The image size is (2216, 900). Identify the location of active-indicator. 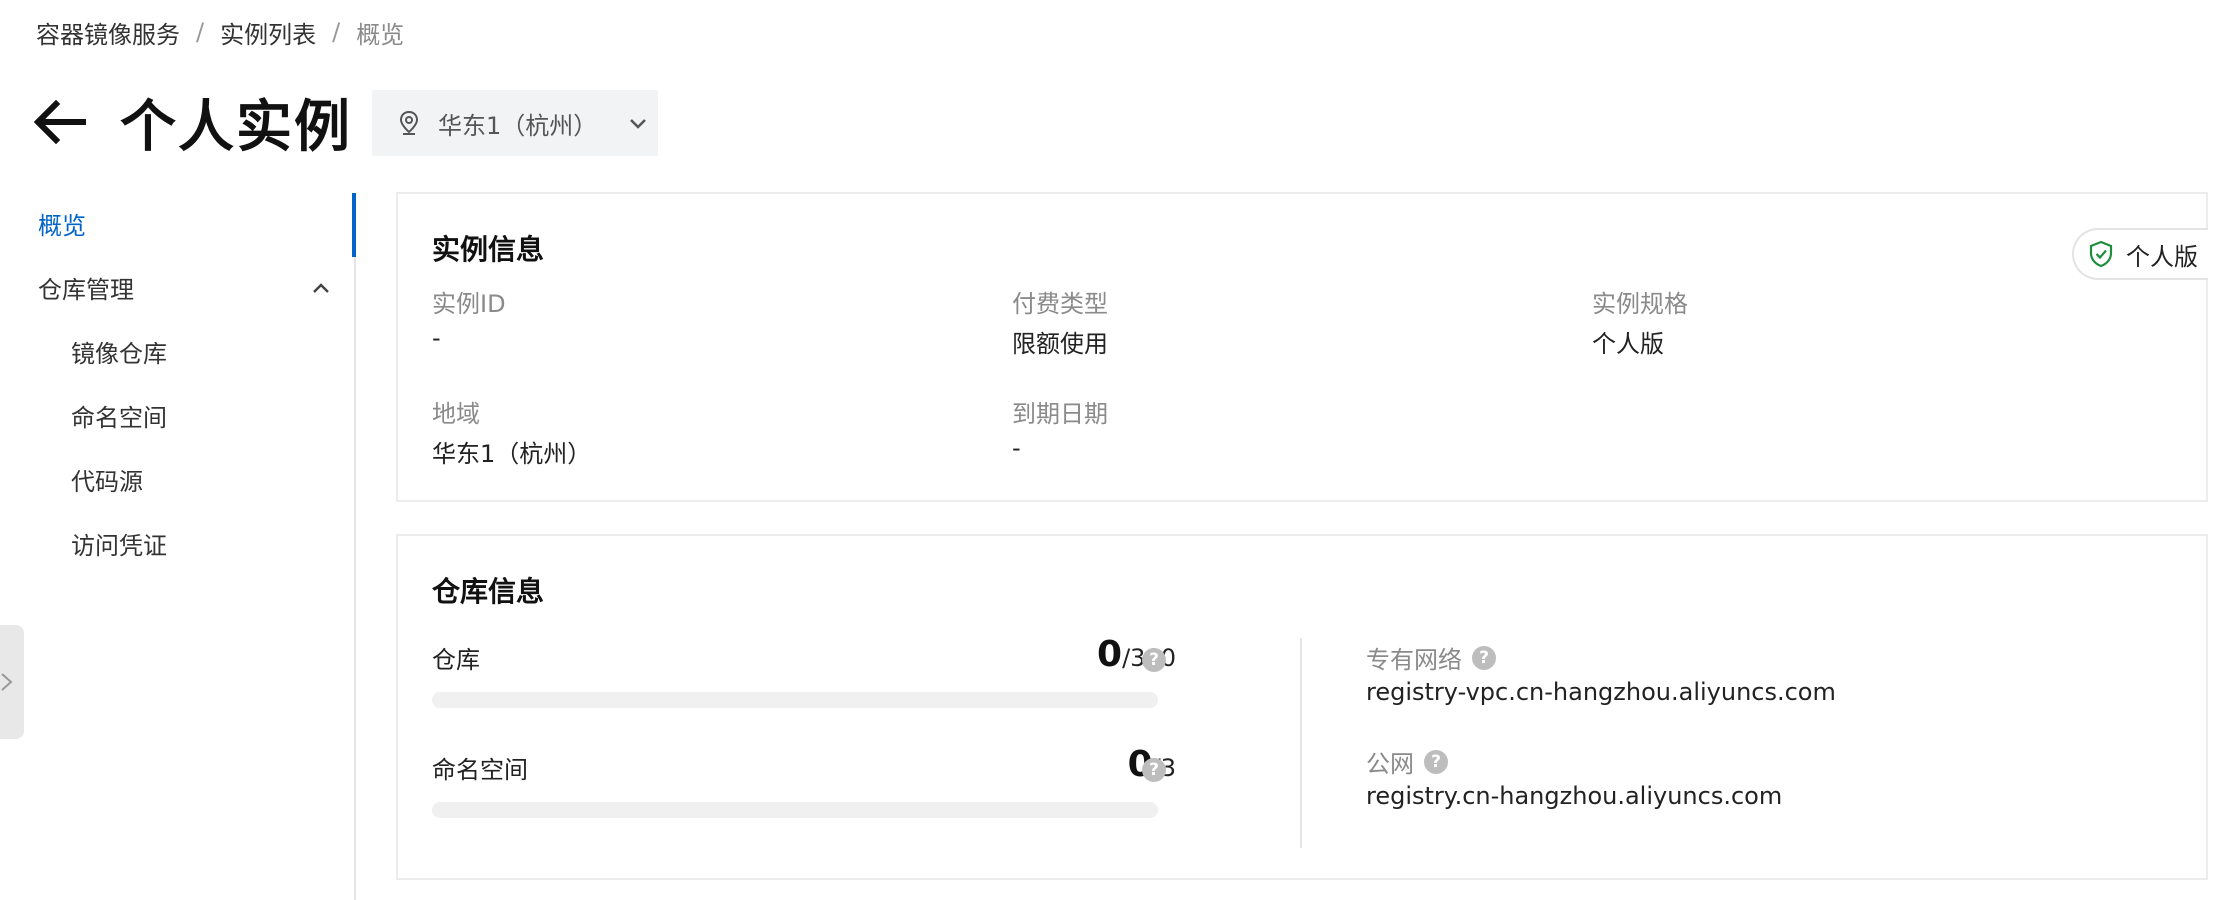
(354, 225).